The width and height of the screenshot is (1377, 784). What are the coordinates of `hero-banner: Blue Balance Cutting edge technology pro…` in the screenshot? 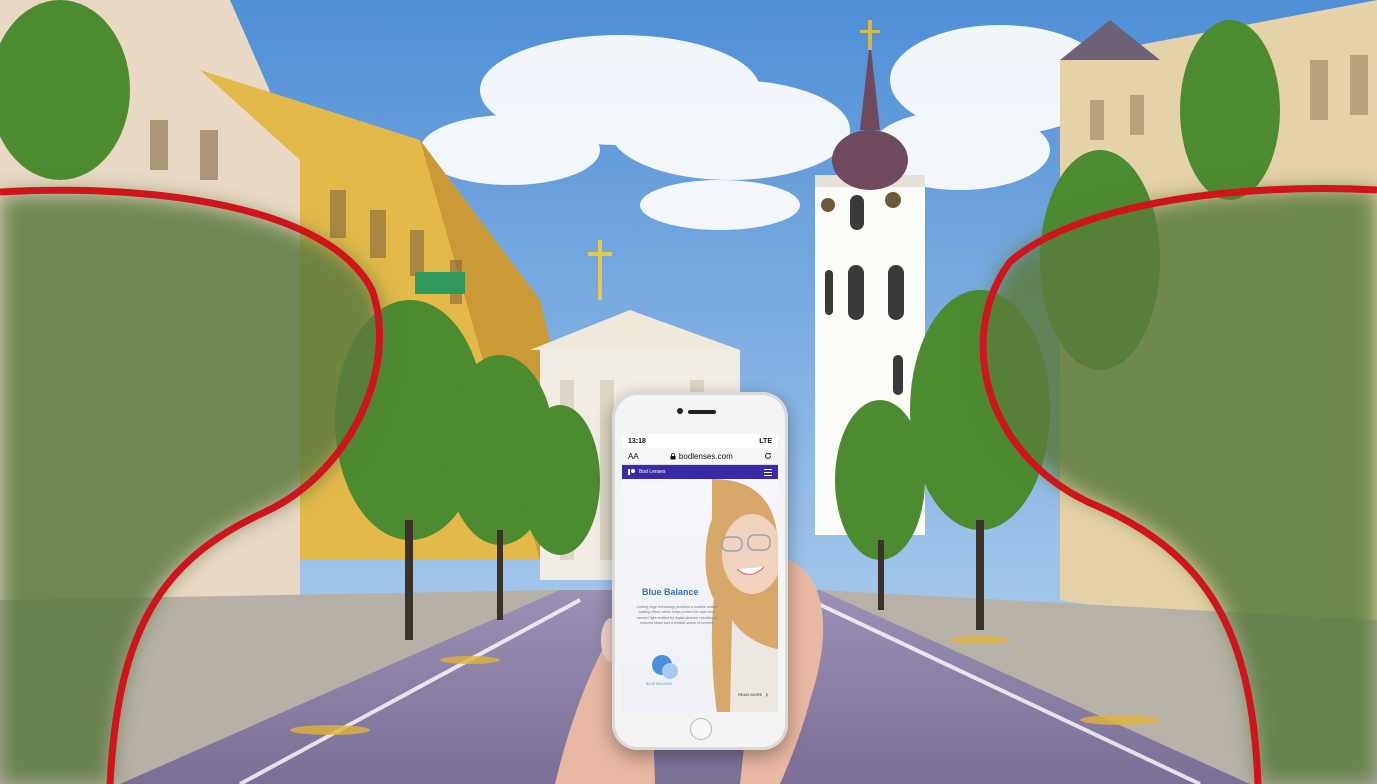 It's located at (700, 595).